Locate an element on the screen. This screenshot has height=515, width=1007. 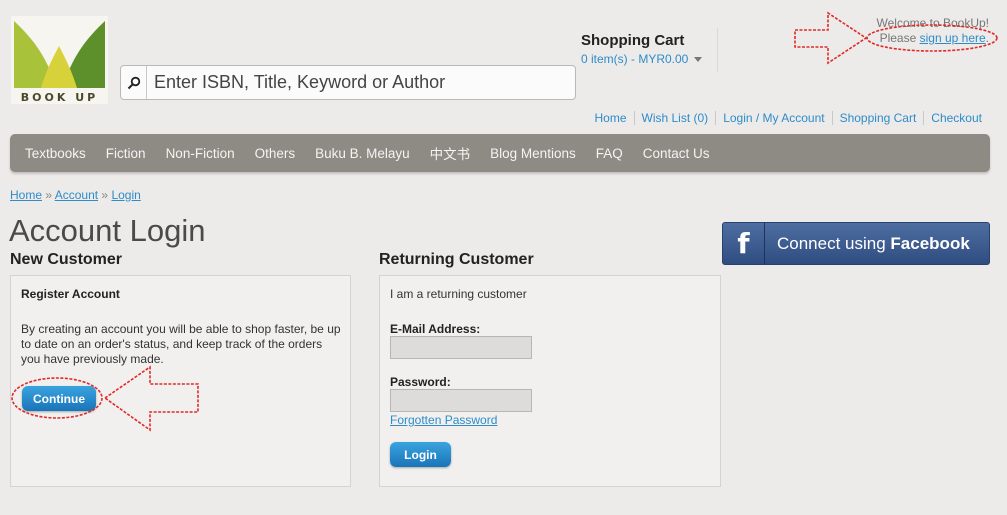
top-link-cart: Shopping Cart is located at coordinates (877, 118).